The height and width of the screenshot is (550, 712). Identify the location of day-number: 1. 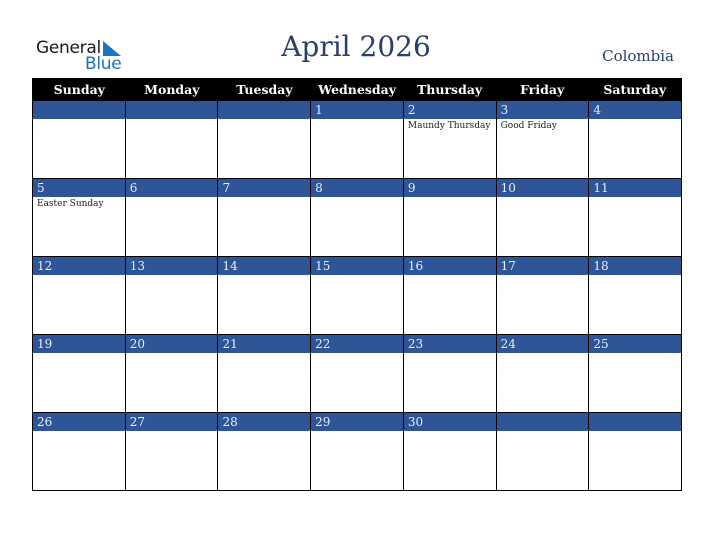
(357, 110).